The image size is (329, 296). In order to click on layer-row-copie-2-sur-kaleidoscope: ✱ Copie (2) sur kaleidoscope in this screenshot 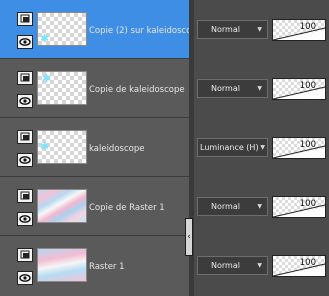, I will do `click(94, 29)`.